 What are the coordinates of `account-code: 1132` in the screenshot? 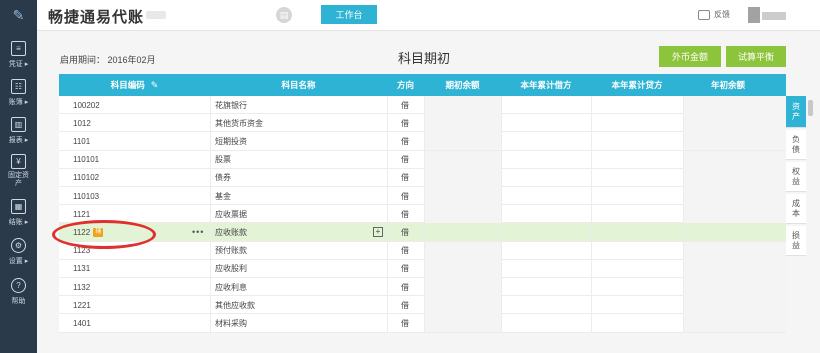 It's located at (82, 287).